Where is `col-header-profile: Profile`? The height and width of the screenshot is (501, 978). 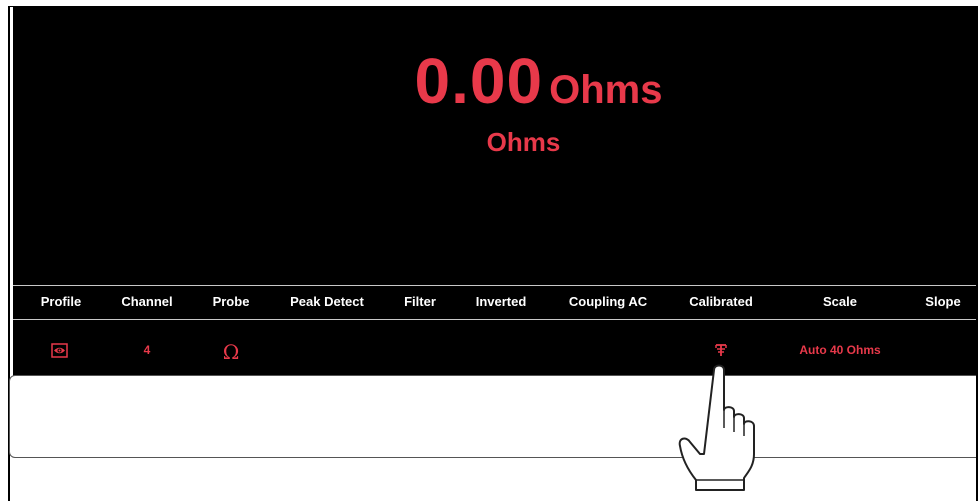 col-header-profile: Profile is located at coordinates (61, 301).